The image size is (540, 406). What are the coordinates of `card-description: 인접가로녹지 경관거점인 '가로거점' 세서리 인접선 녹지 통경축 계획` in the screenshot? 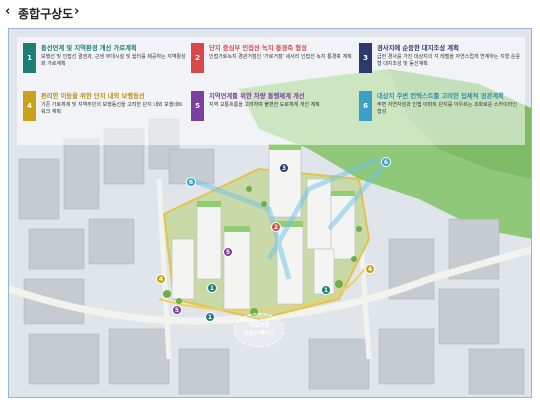 It's located at (280, 57).